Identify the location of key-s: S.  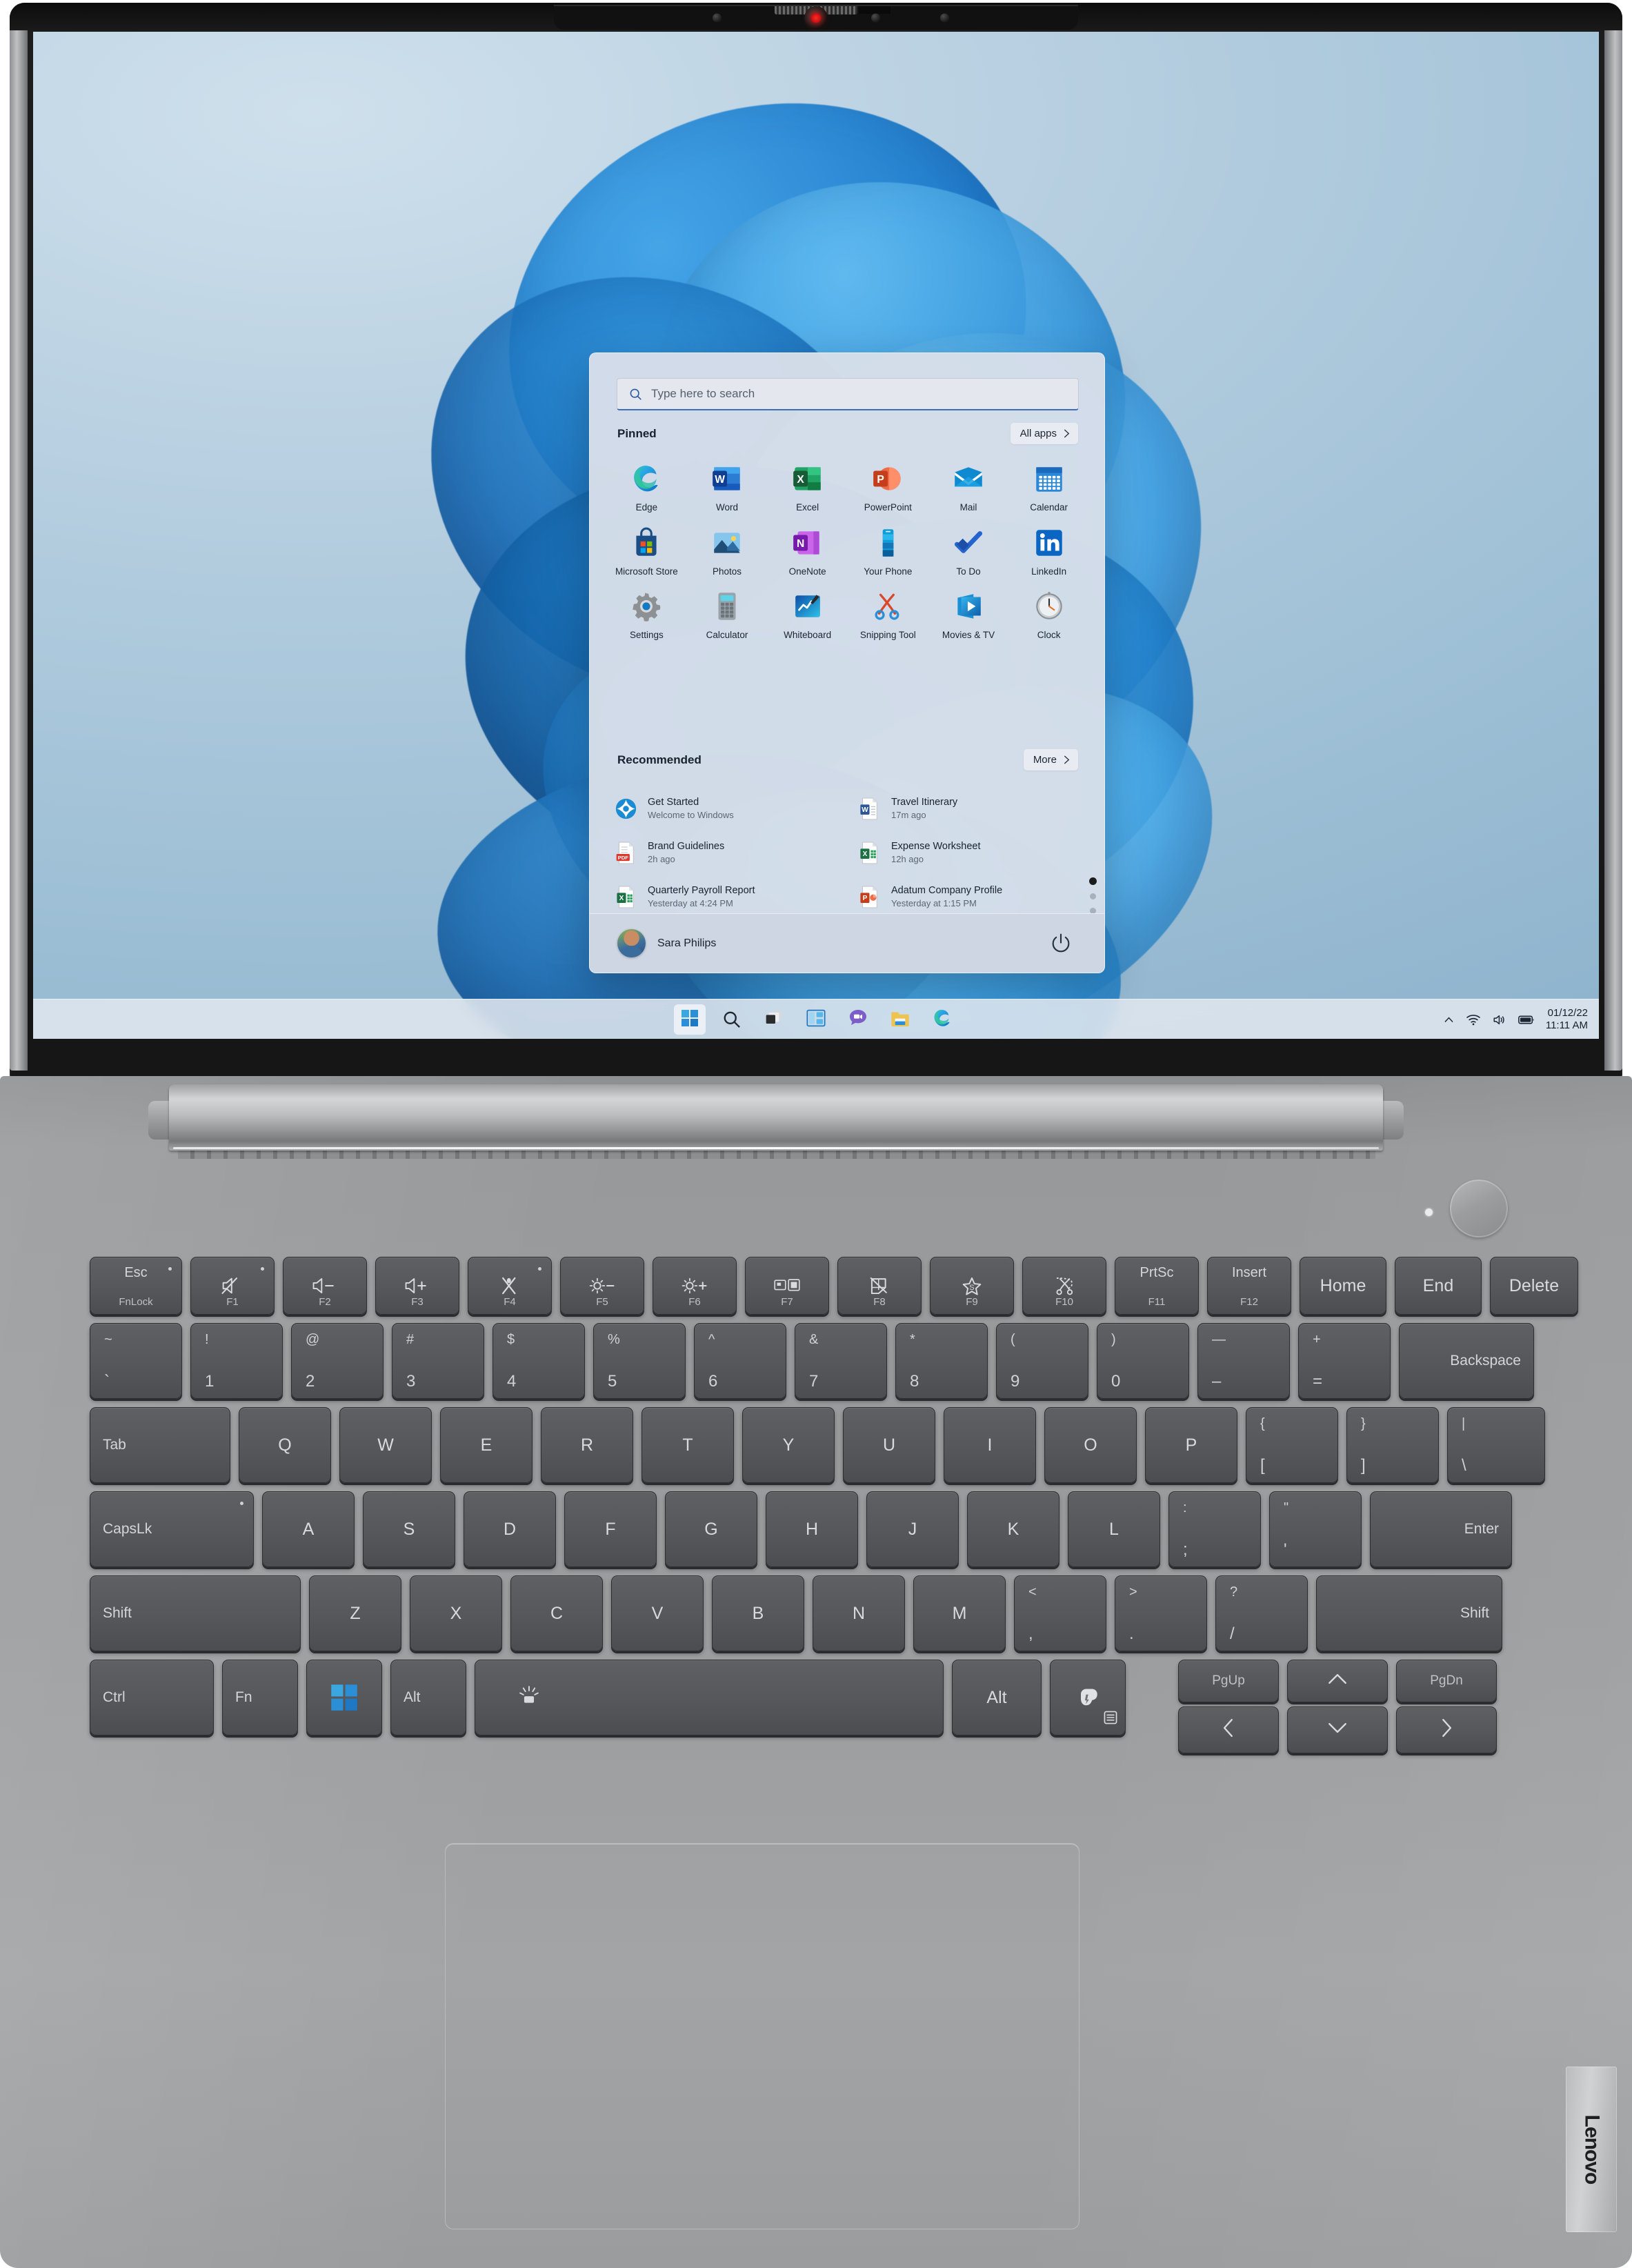
(409, 1529).